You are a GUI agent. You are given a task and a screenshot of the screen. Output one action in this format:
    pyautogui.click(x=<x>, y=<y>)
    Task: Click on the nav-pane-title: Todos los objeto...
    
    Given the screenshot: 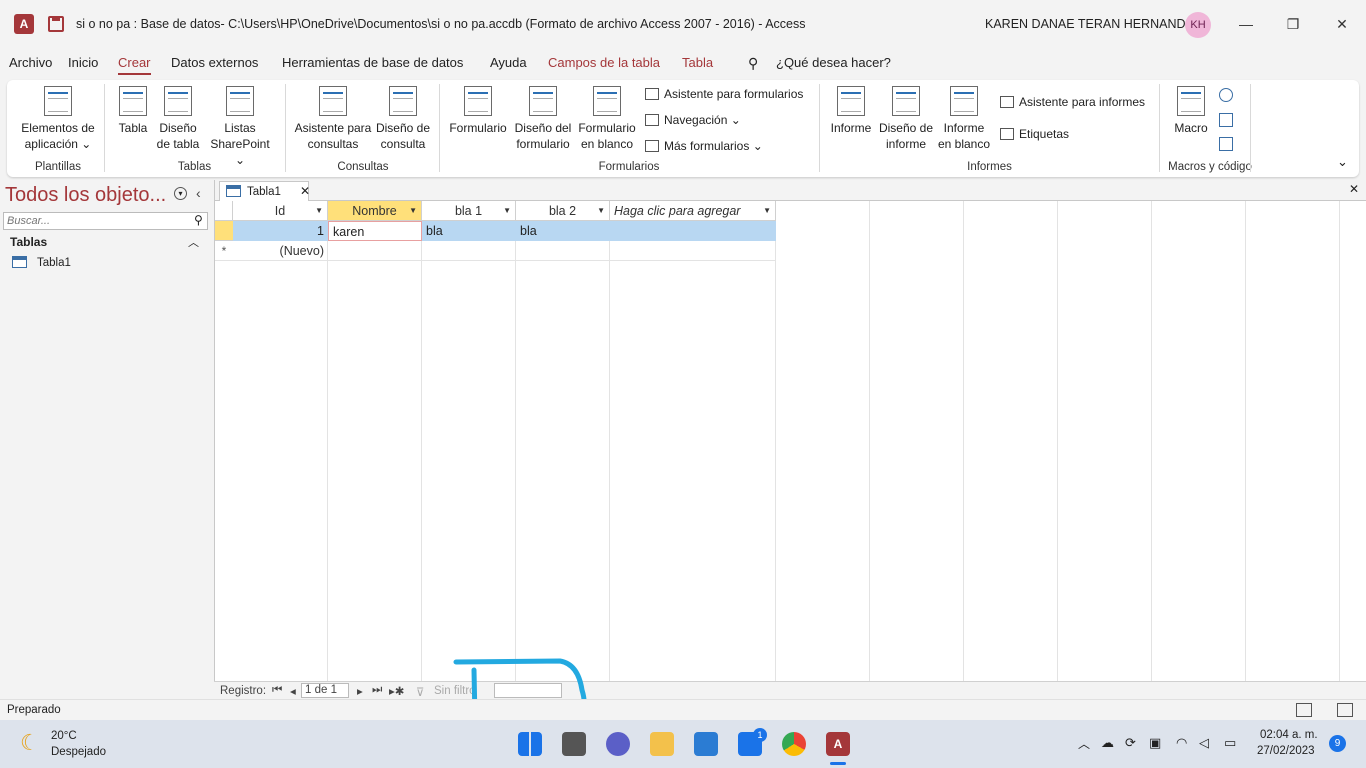 What is the action you would take?
    pyautogui.click(x=85, y=195)
    